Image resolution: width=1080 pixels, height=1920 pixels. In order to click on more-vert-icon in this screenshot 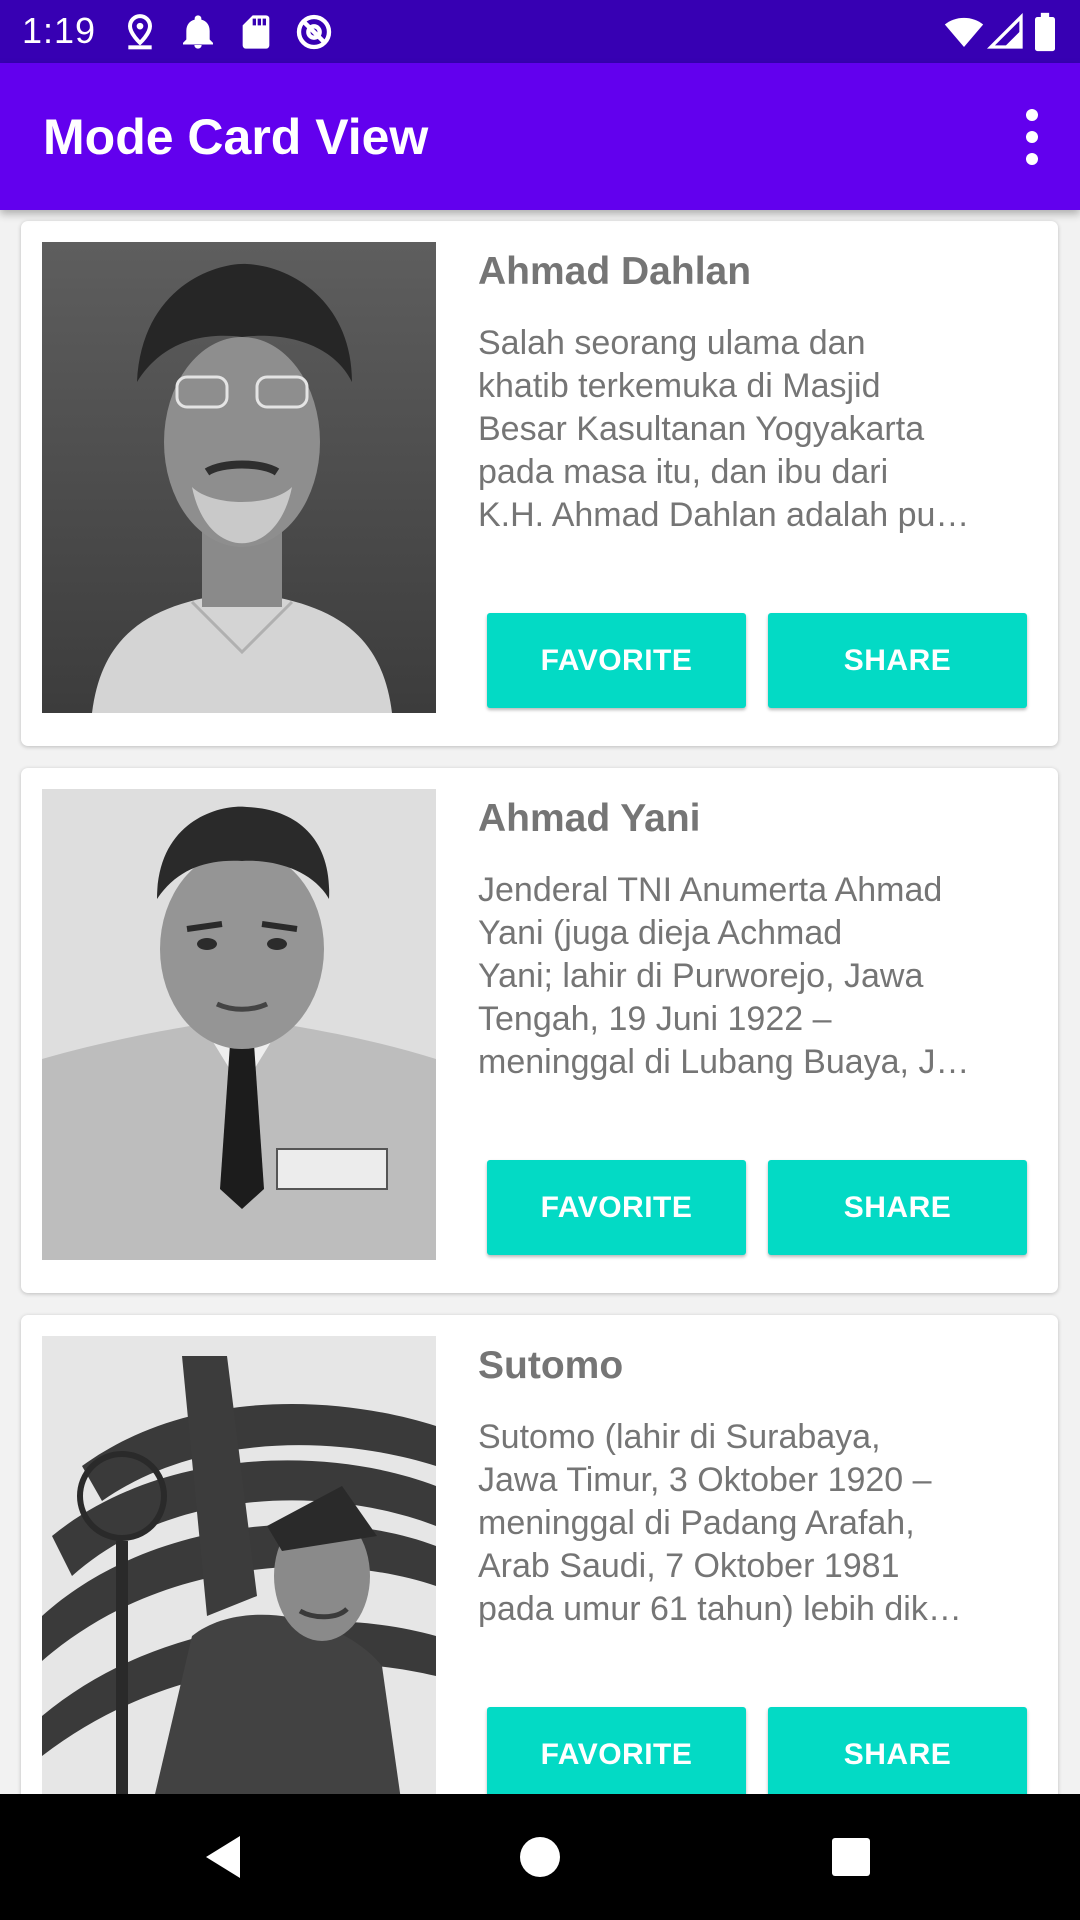, I will do `click(1032, 137)`.